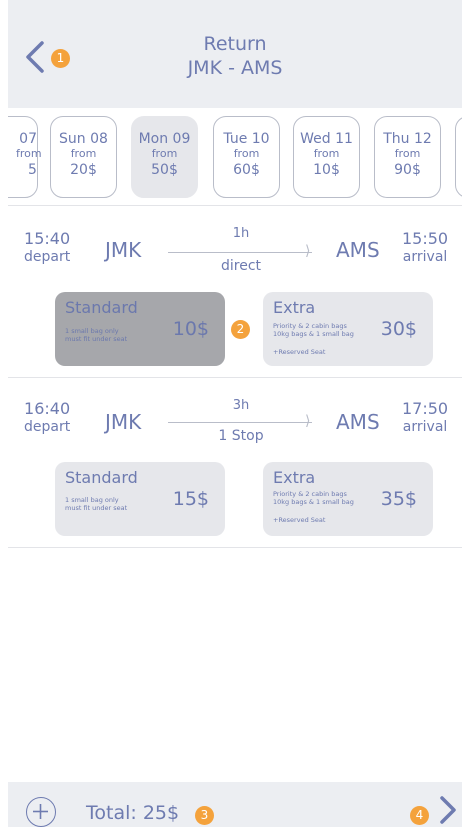  Describe the element at coordinates (204, 815) in the screenshot. I see `step-badge-3: 3` at that location.